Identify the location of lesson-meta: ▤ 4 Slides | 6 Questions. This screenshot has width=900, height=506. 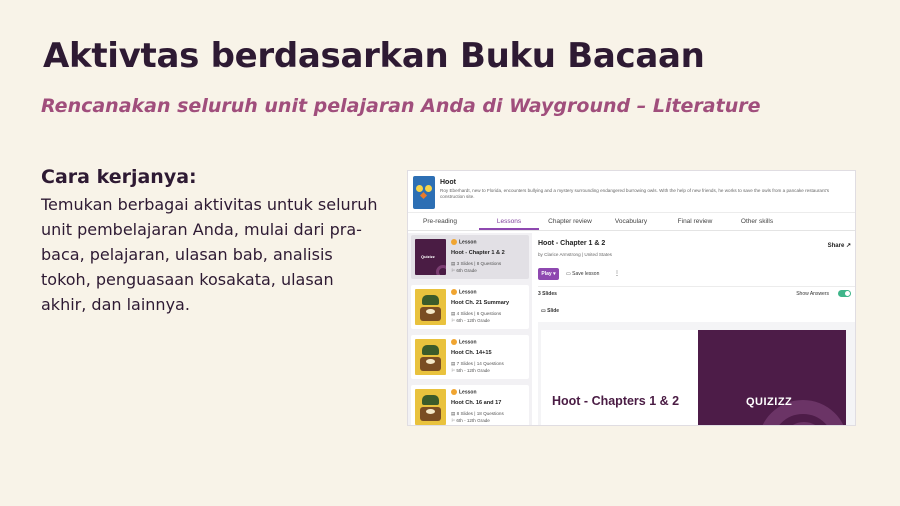
(476, 313).